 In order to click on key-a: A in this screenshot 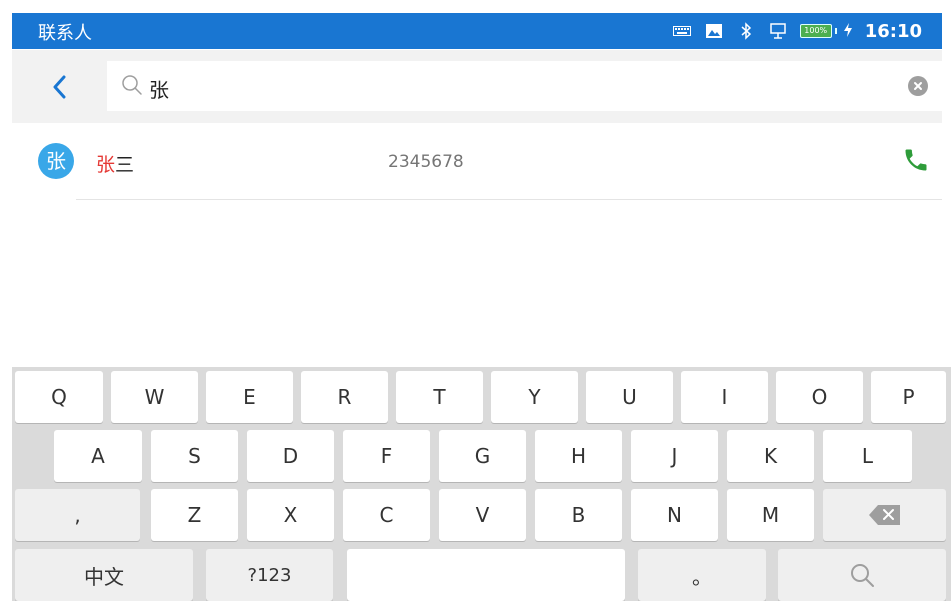, I will do `click(98, 456)`.